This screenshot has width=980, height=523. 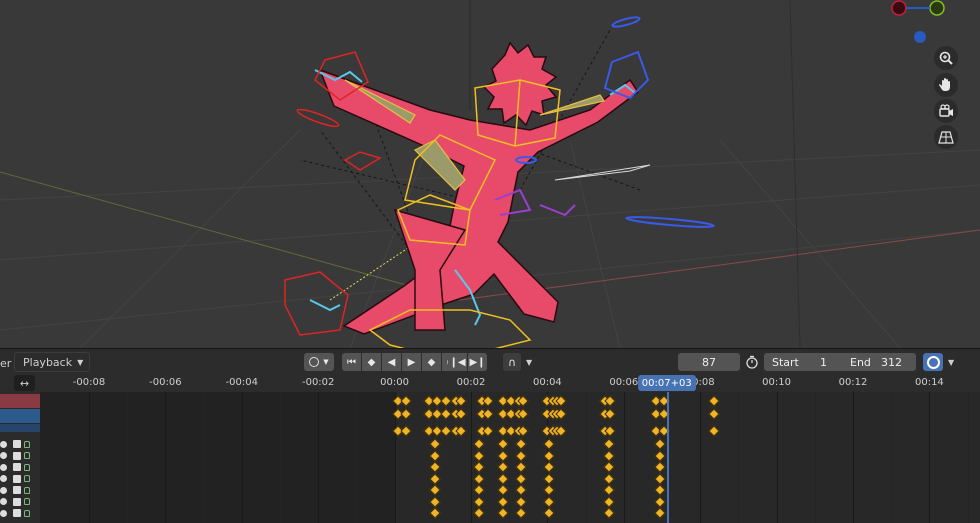 I want to click on start-frame-field: 1, so click(x=823, y=362).